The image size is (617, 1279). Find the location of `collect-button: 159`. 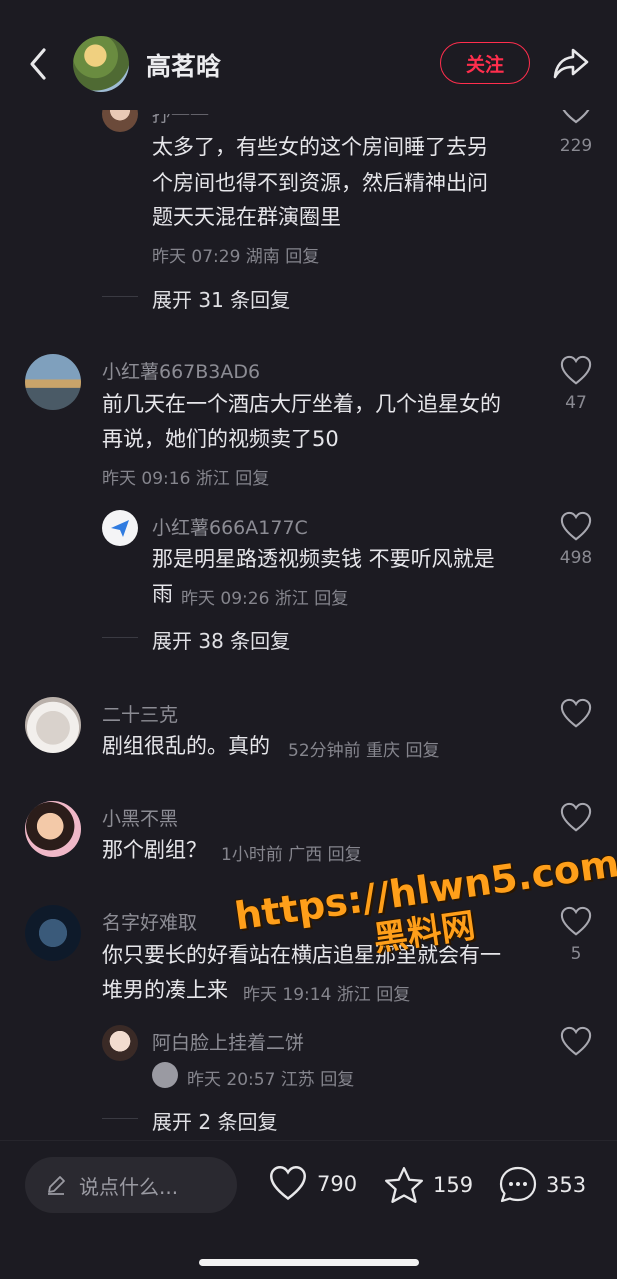

collect-button: 159 is located at coordinates (428, 1185).